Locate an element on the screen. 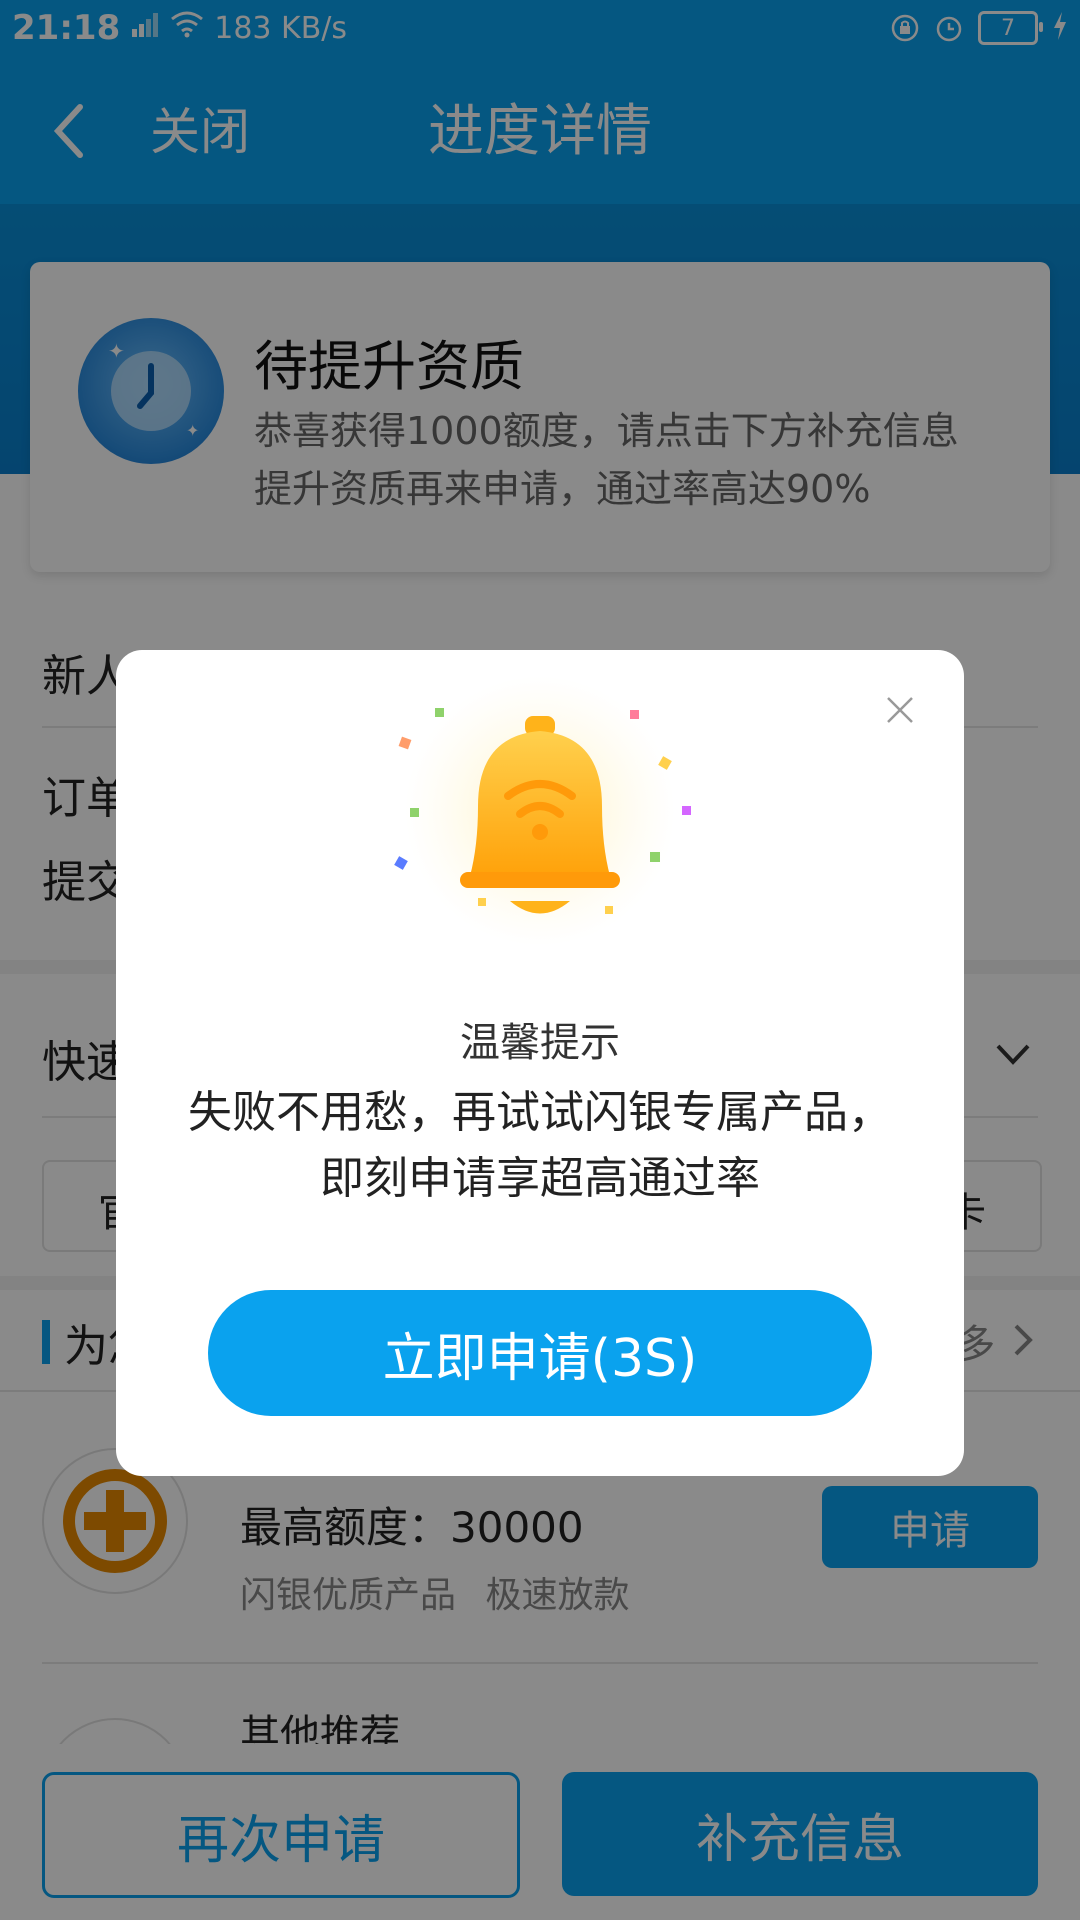 This screenshot has height=1920, width=1080. dialog-message-line2: 即刻申请享超高通过率 is located at coordinates (540, 1178).